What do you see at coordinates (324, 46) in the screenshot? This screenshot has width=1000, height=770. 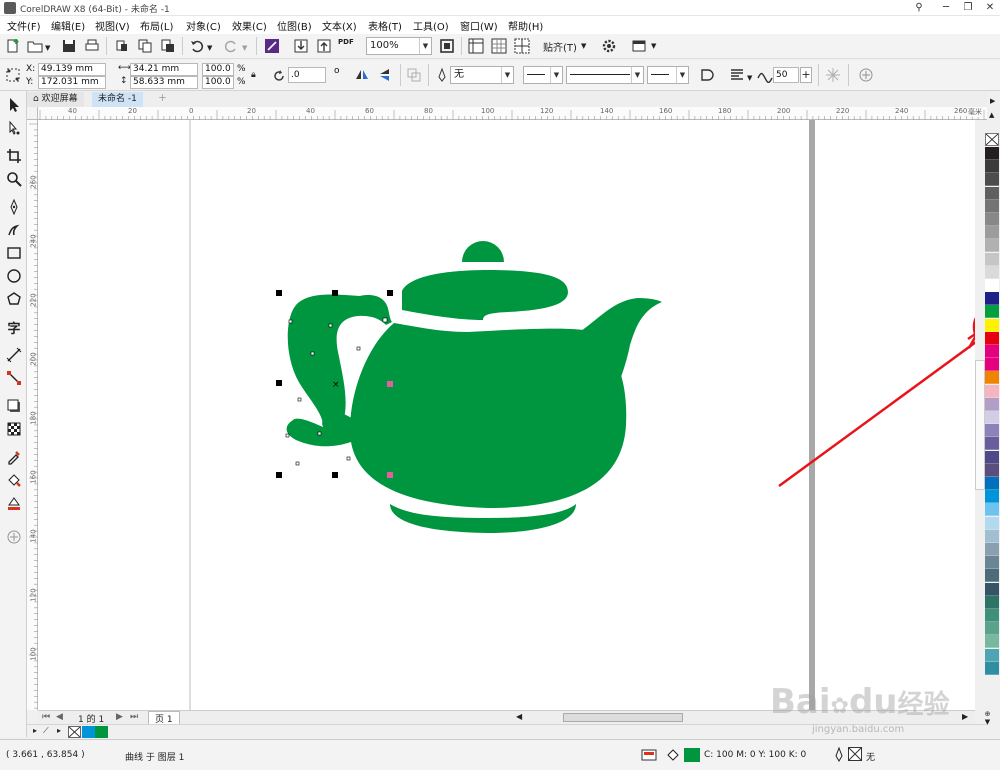 I see `export-arrow-icon` at bounding box center [324, 46].